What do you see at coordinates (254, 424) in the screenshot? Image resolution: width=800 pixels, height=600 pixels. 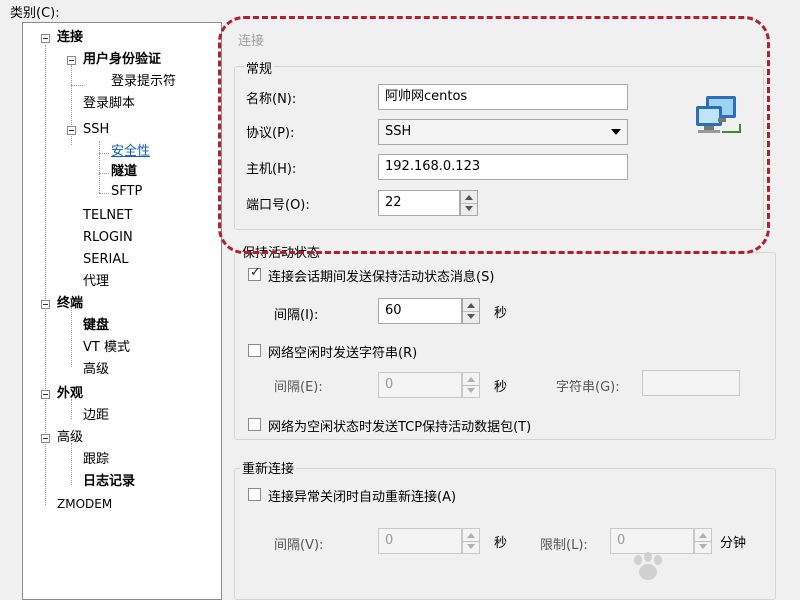 I see `tcp-keepalive-checkbox` at bounding box center [254, 424].